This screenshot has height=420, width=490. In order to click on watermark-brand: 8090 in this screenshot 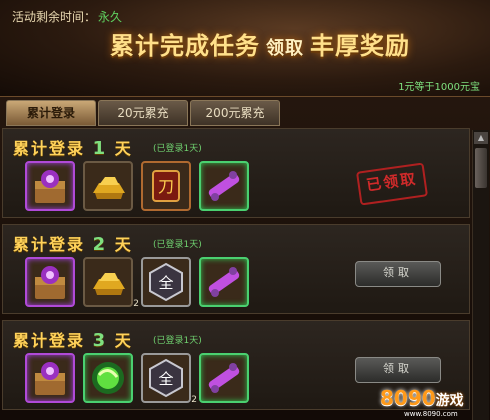, I will do `click(408, 398)`.